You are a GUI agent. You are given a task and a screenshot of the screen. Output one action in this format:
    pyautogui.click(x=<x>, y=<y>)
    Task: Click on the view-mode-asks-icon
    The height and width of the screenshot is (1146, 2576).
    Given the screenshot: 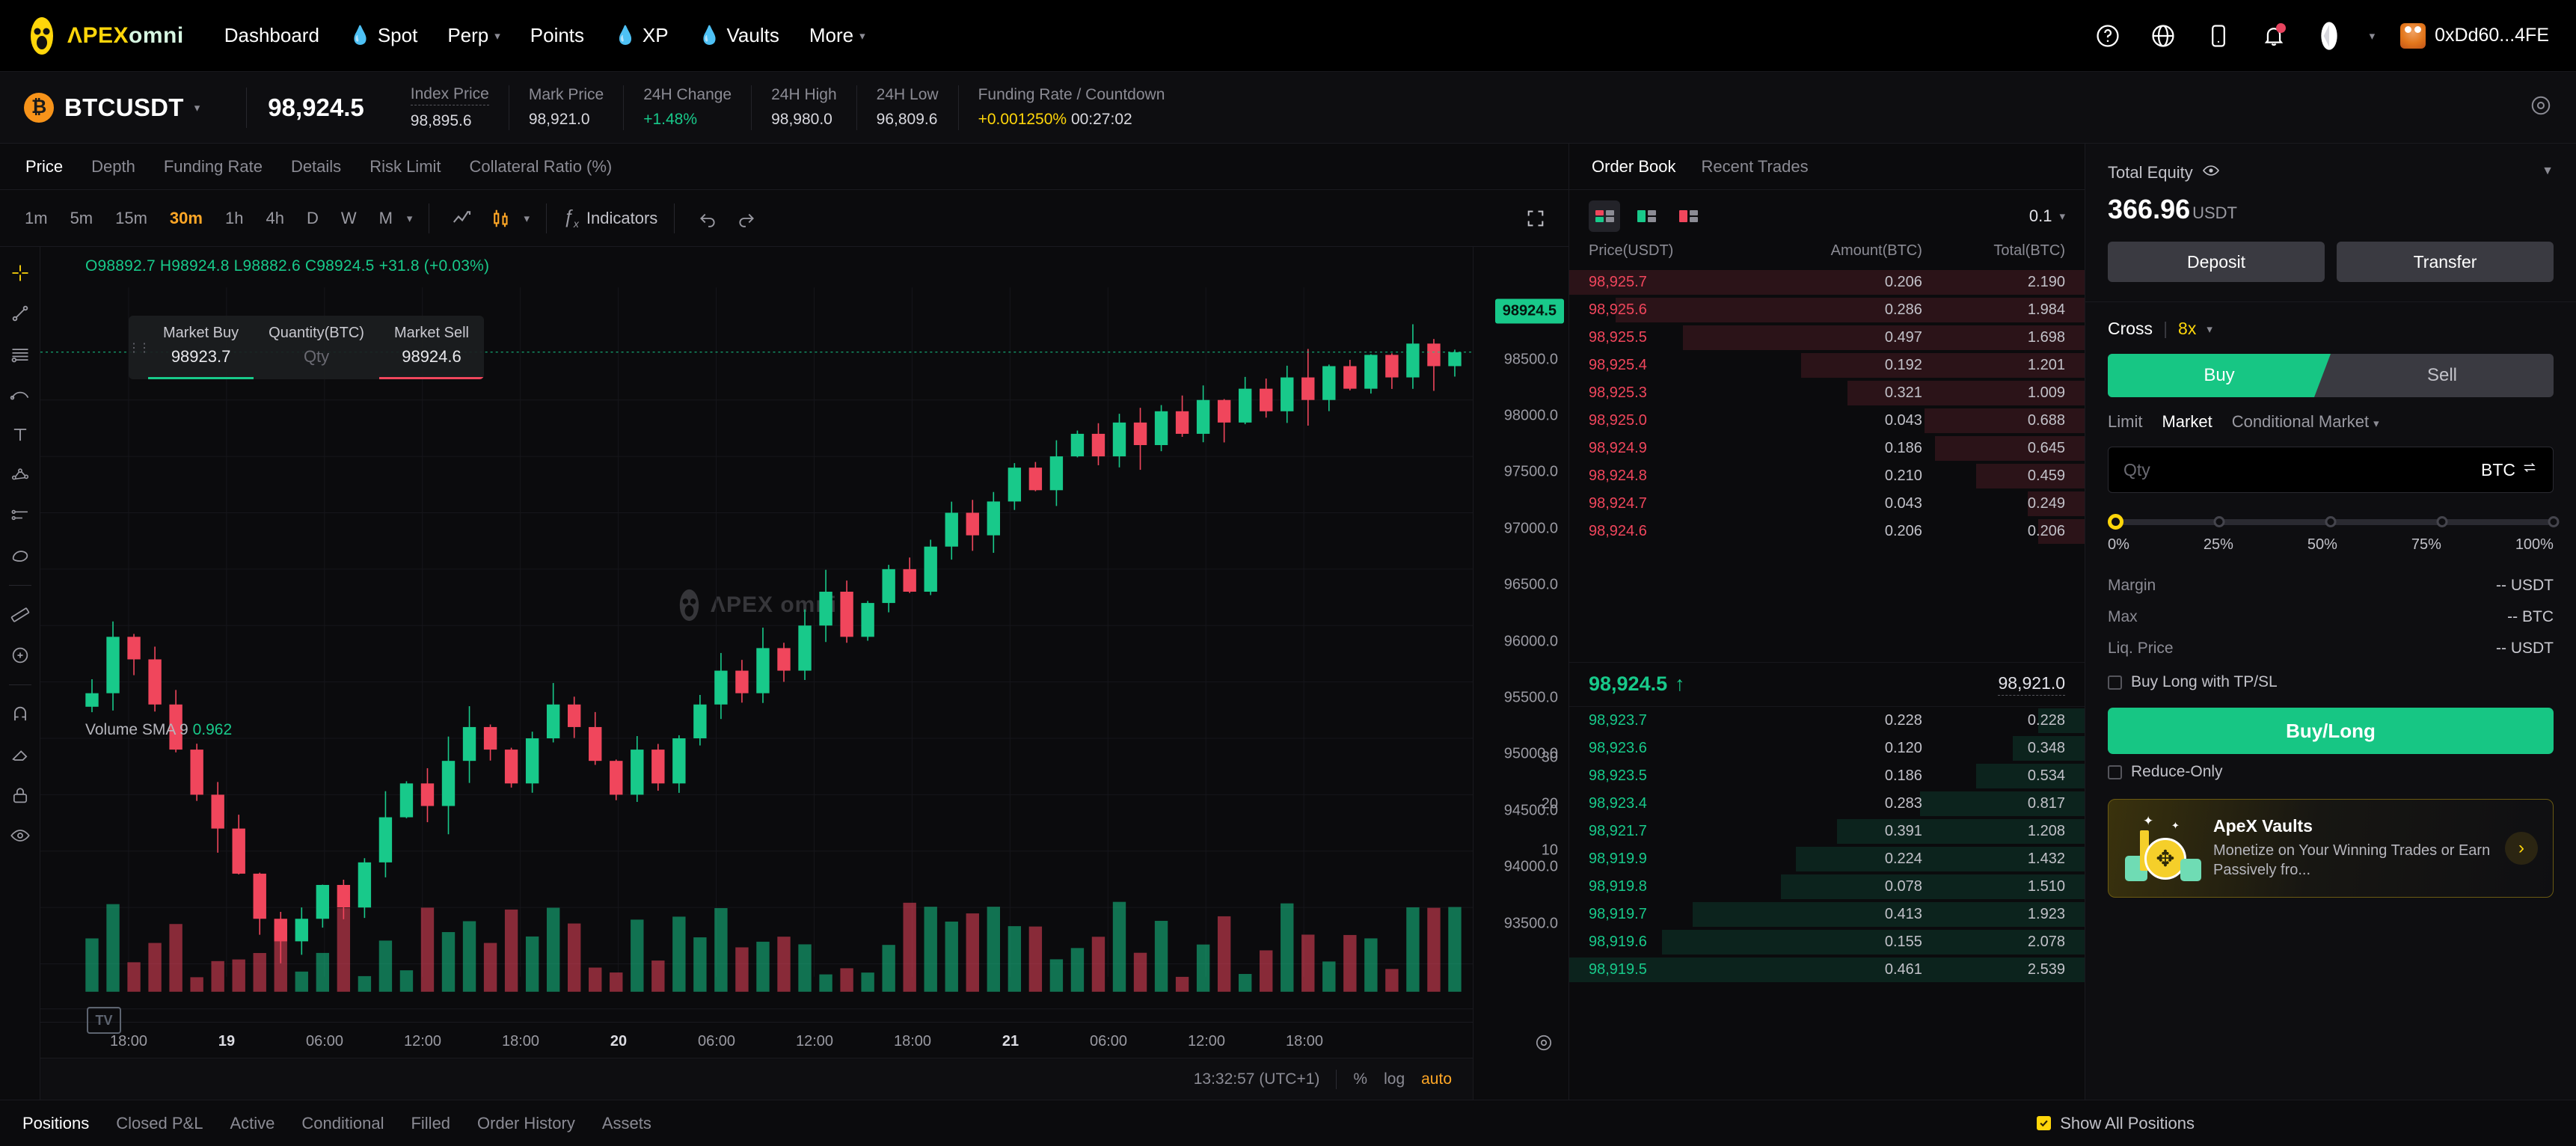 What is the action you would take?
    pyautogui.click(x=1688, y=216)
    